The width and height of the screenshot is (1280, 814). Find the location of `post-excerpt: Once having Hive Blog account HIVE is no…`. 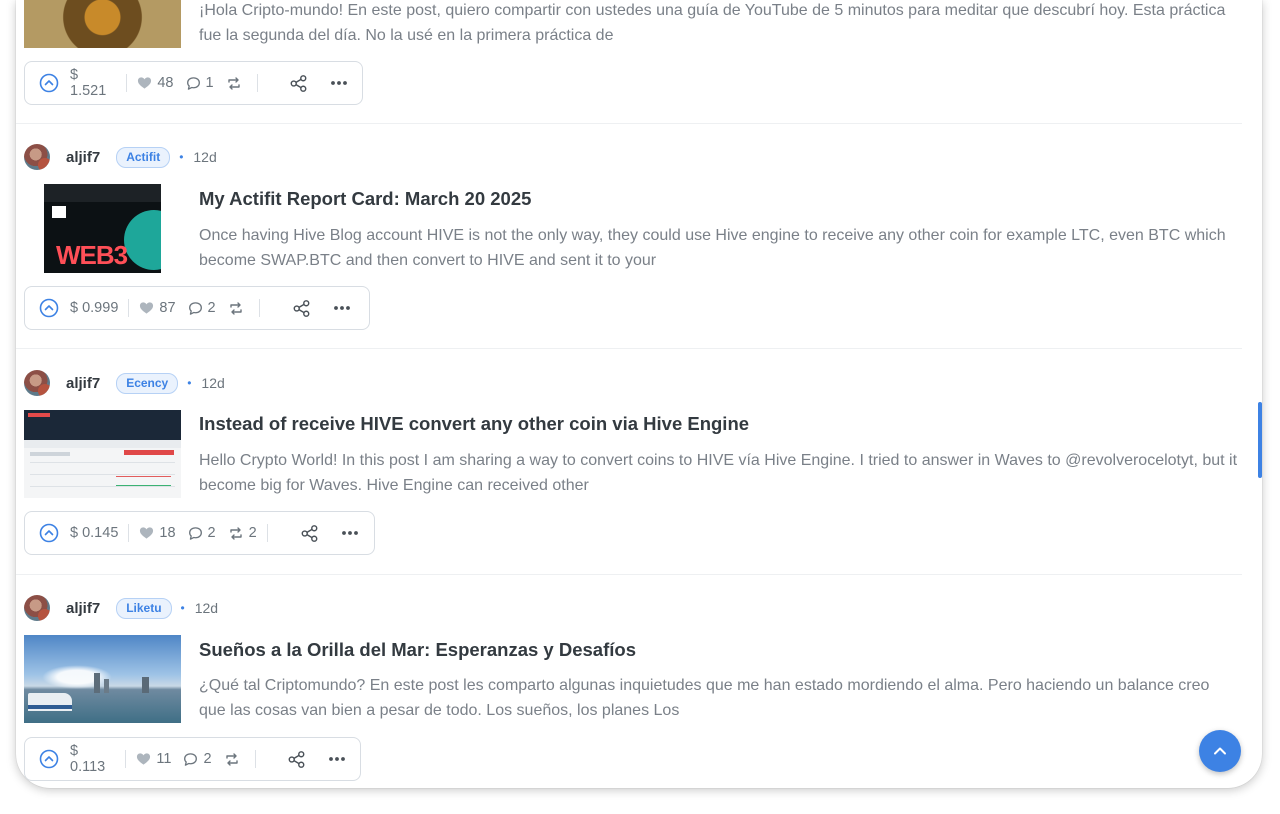

post-excerpt: Once having Hive Blog account HIVE is no… is located at coordinates (719, 248).